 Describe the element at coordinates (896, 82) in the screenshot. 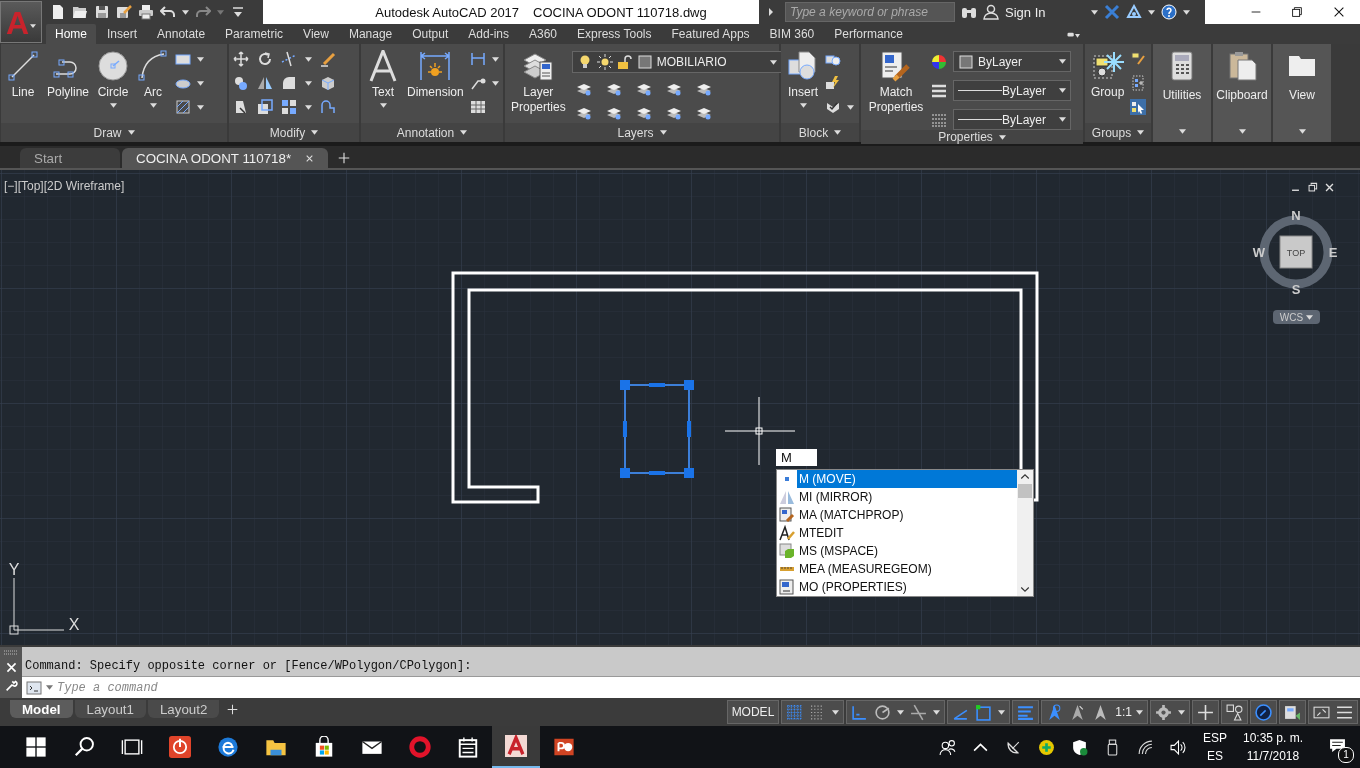

I see `match-properties-button: Match Properties` at that location.